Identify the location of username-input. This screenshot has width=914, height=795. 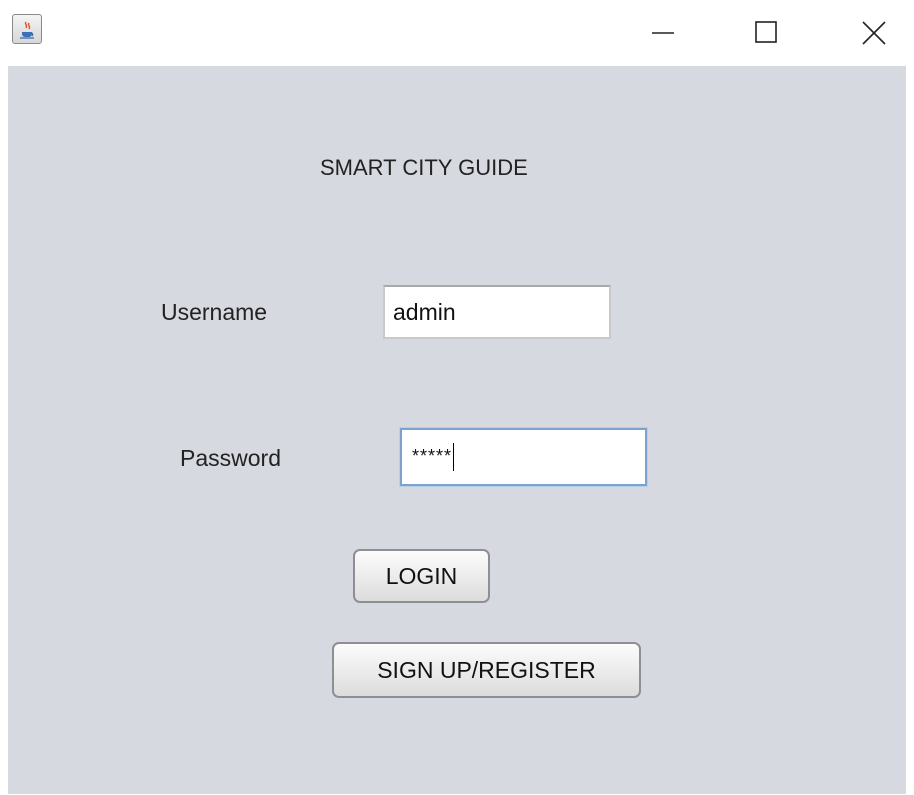
(497, 312).